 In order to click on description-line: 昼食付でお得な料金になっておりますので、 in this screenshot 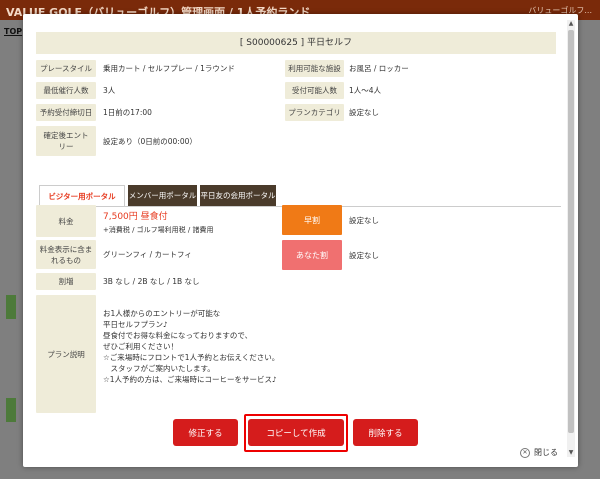, I will do `click(178, 335)`.